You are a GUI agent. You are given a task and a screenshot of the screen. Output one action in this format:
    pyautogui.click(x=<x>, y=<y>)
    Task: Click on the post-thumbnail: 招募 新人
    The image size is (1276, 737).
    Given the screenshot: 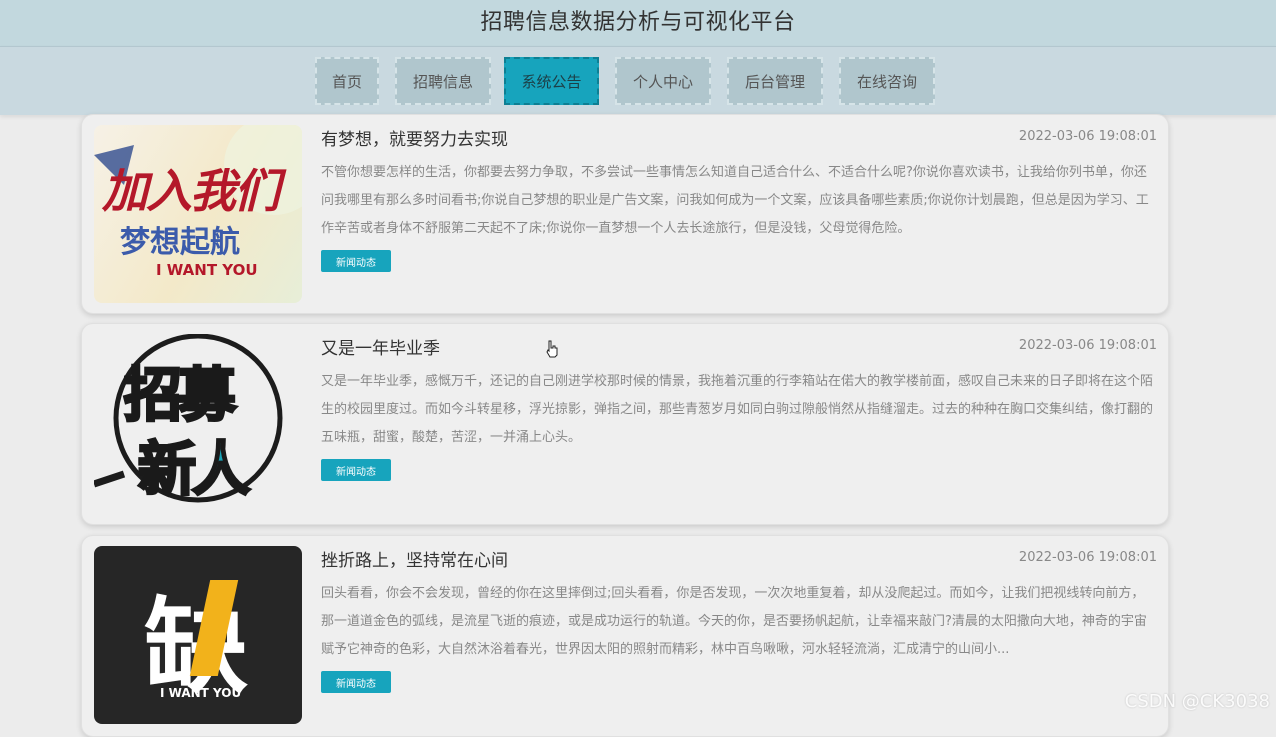 What is the action you would take?
    pyautogui.click(x=198, y=423)
    